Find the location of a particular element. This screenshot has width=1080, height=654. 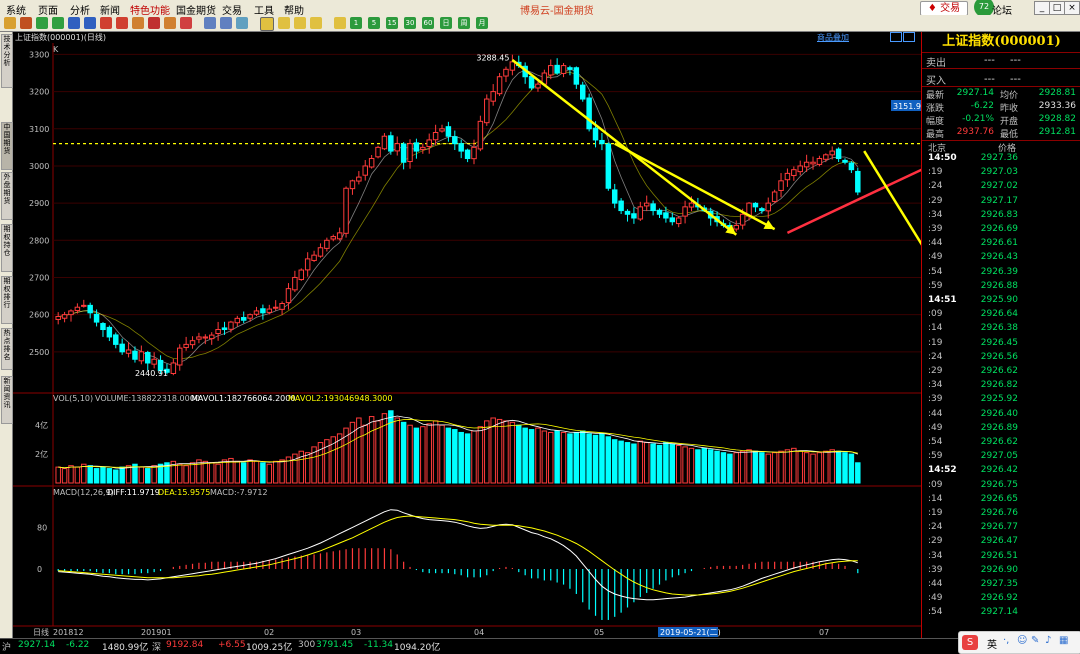

x-tick-label: 05 is located at coordinates (599, 632).